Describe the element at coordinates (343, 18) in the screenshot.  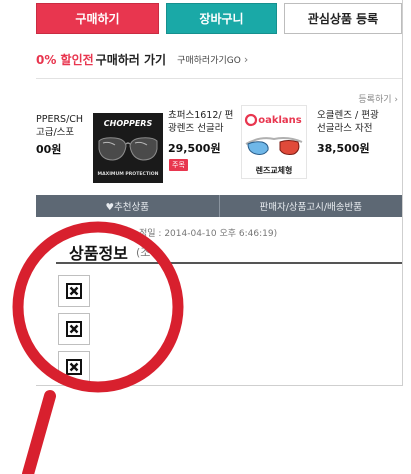
I see `wishlist-button: 관심상품 등록` at that location.